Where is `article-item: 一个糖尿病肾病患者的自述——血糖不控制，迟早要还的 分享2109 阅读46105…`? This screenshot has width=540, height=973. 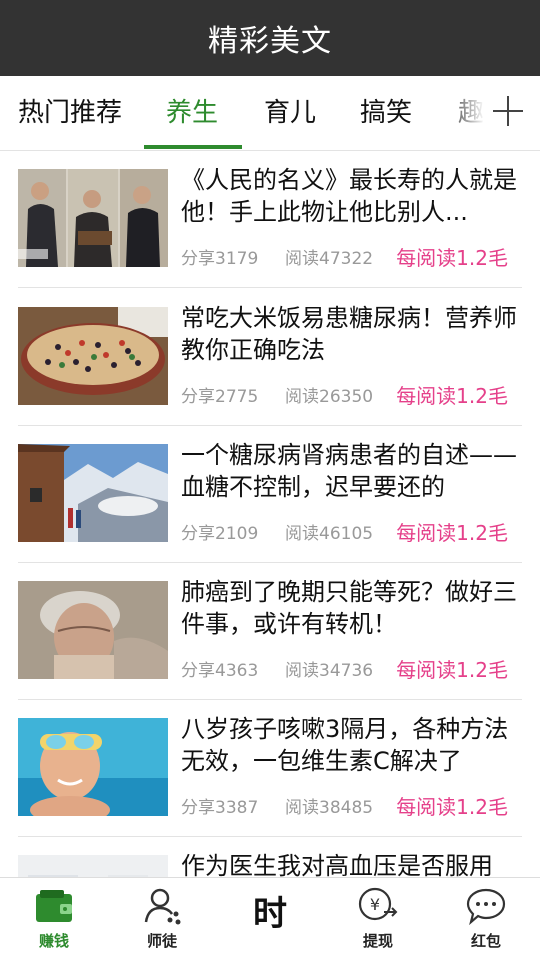 article-item: 一个糖尿病肾病患者的自述——血糖不控制，迟早要还的 分享2109 阅读46105… is located at coordinates (270, 494).